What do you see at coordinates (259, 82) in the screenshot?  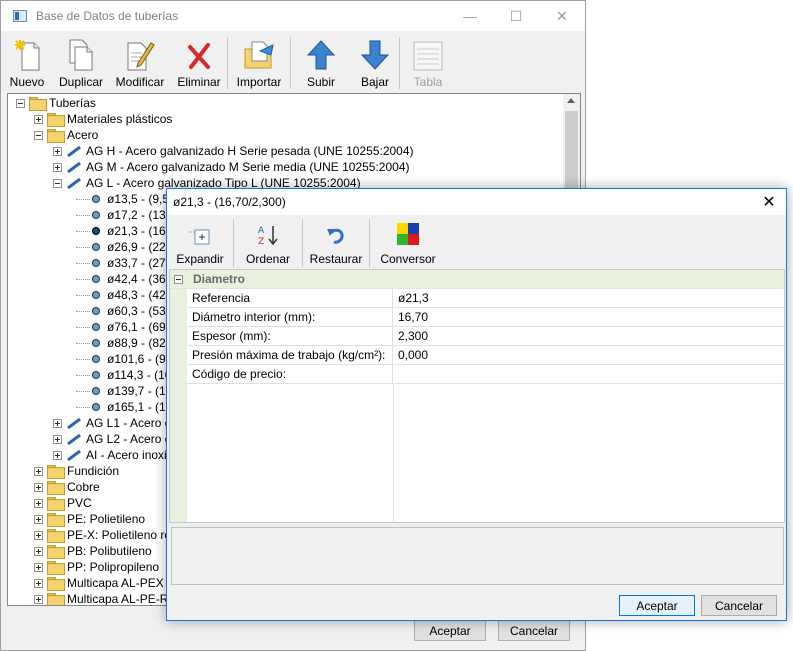 I see `import-label: Importar` at bounding box center [259, 82].